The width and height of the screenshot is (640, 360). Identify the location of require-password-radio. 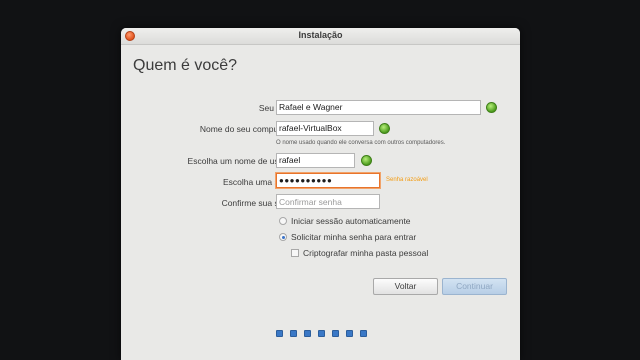
(283, 237).